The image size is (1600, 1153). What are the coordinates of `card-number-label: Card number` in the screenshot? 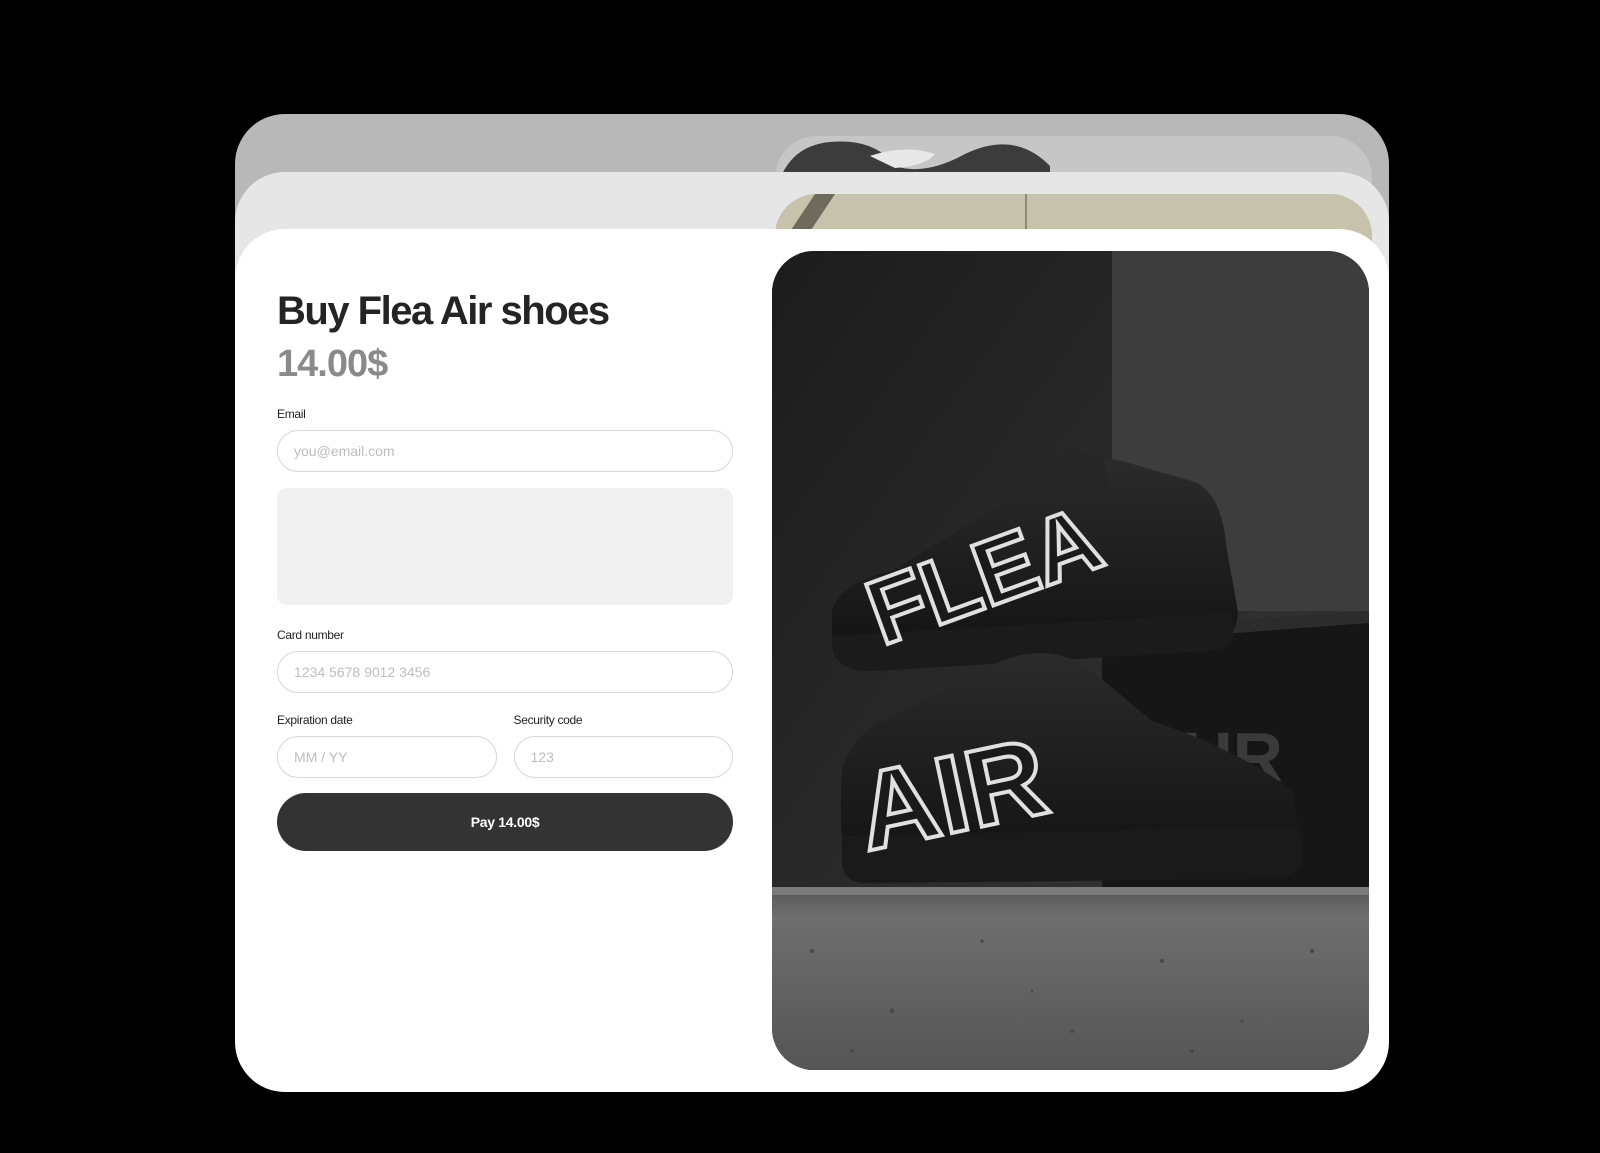 It's located at (310, 635).